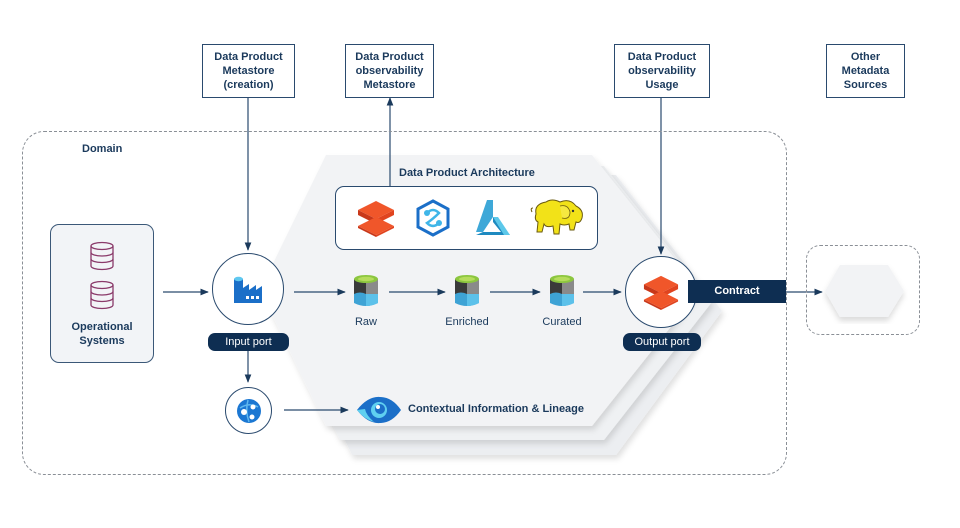  I want to click on hadoop-elephant-icon, so click(556, 217).